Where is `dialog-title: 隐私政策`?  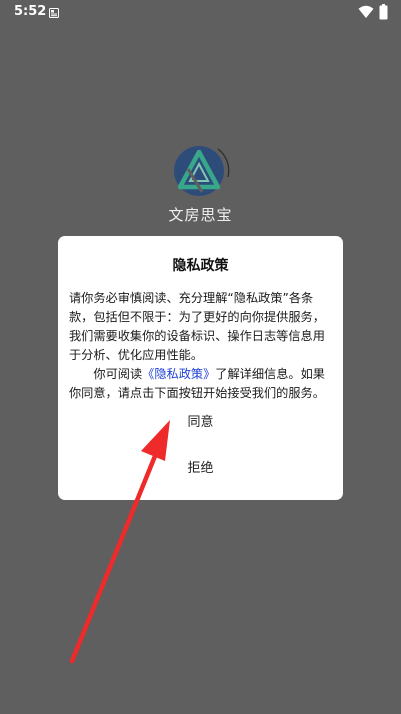
dialog-title: 隐私政策 is located at coordinates (200, 266).